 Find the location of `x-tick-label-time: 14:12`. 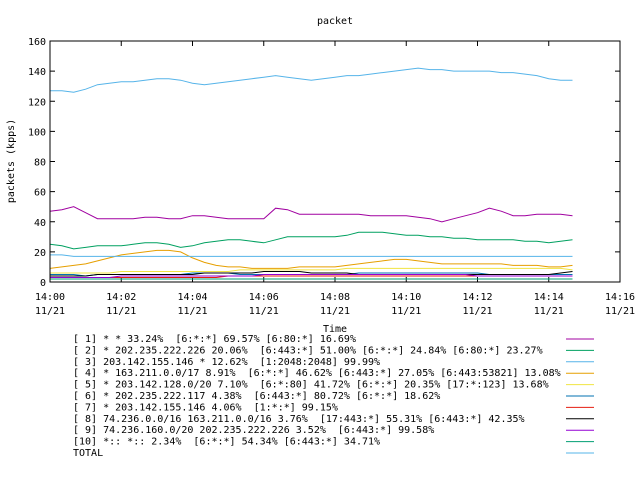

x-tick-label-time: 14:12 is located at coordinates (477, 297).